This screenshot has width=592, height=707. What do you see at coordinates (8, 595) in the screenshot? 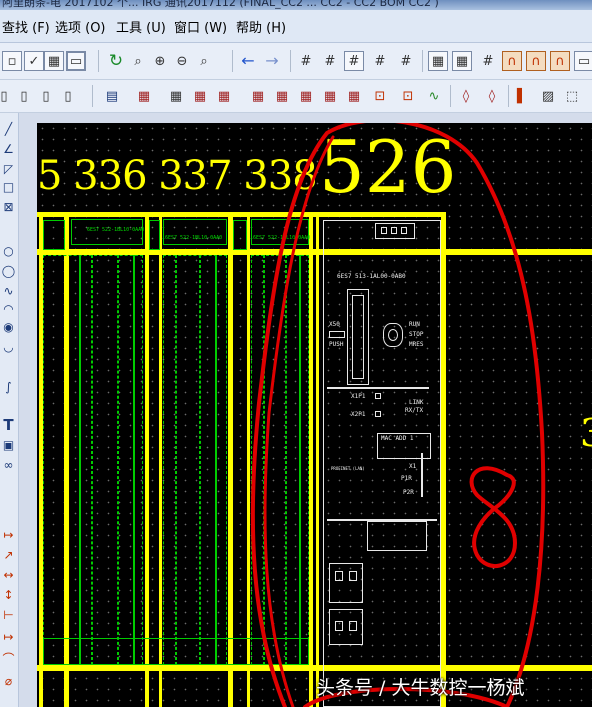
I see `vertical-dim-icon: ↕` at bounding box center [8, 595].